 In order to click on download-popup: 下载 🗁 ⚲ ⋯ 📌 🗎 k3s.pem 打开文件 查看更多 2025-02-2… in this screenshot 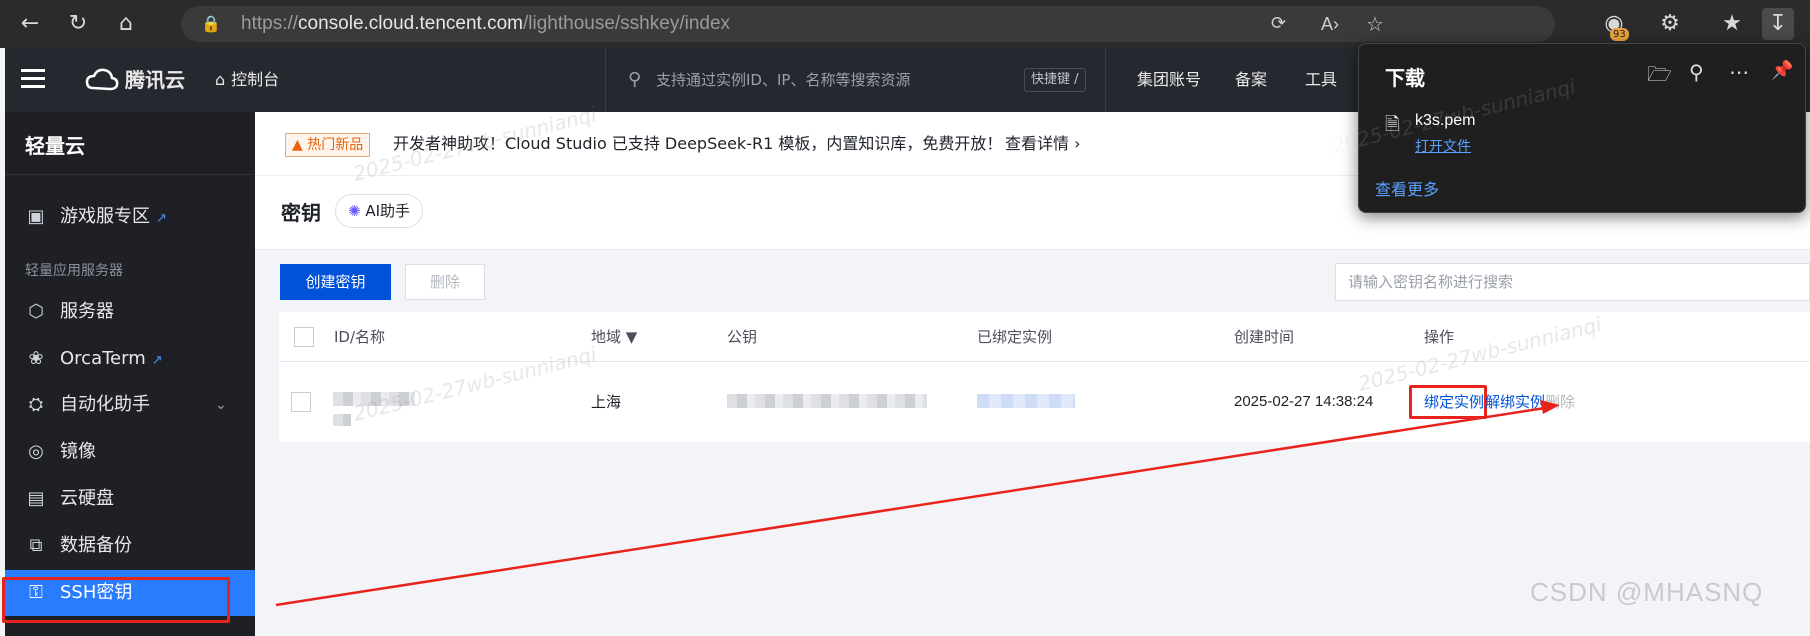, I will do `click(1568, 128)`.